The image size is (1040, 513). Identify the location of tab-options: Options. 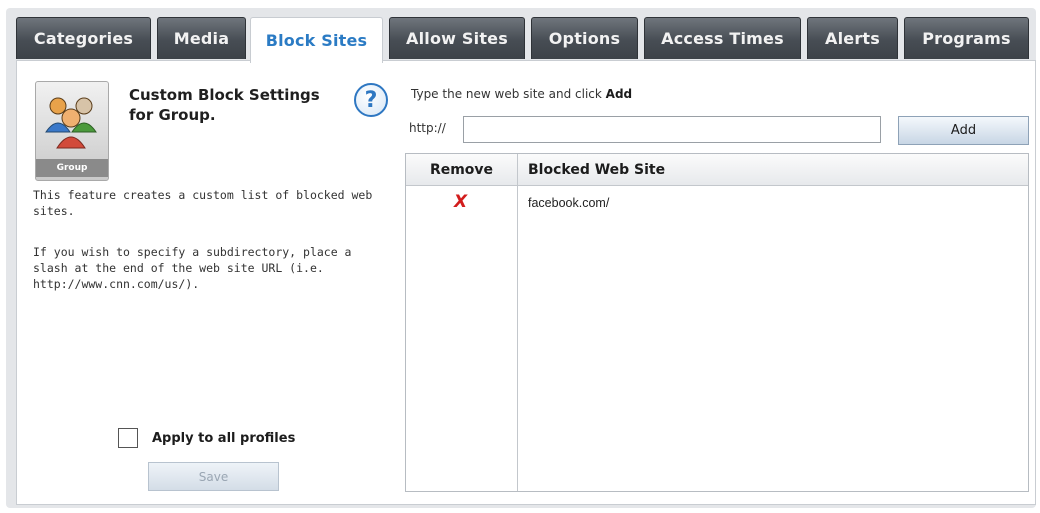
(584, 38).